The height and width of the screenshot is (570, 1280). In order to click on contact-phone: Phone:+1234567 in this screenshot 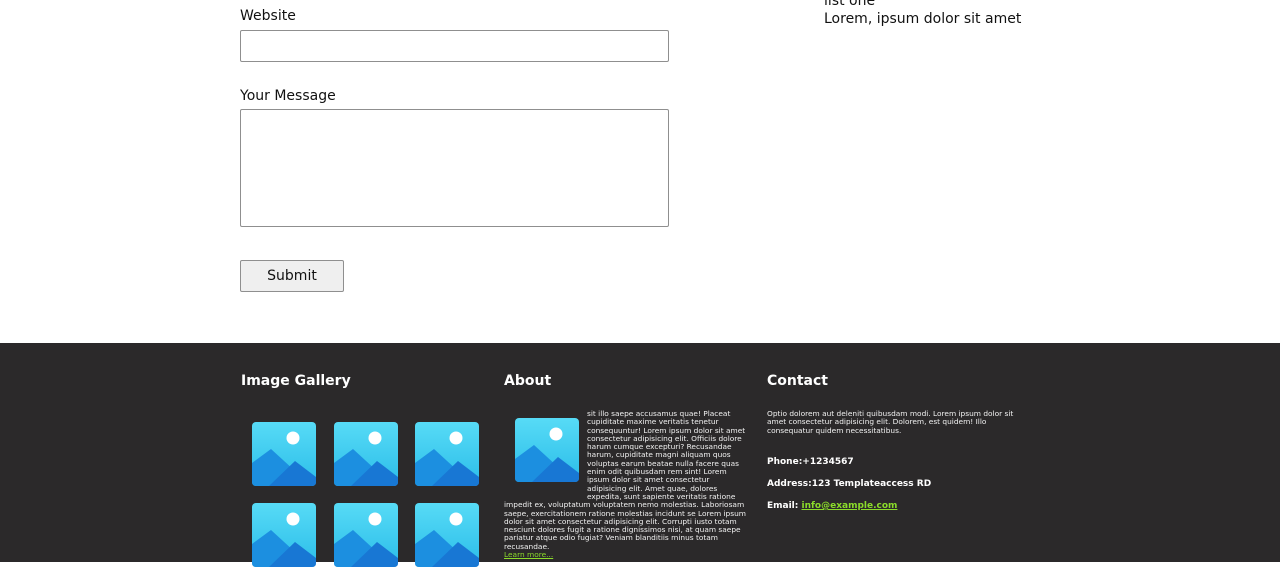, I will do `click(810, 462)`.